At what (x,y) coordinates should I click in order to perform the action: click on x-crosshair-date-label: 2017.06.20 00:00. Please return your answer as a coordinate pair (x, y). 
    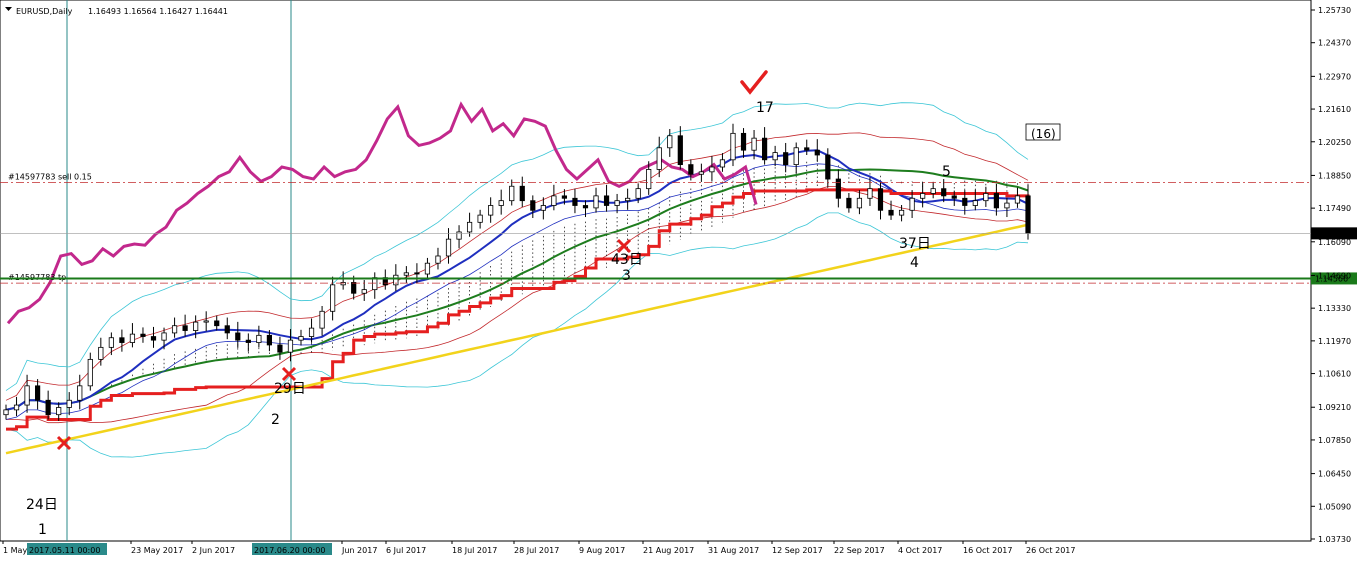
    Looking at the image, I should click on (289, 550).